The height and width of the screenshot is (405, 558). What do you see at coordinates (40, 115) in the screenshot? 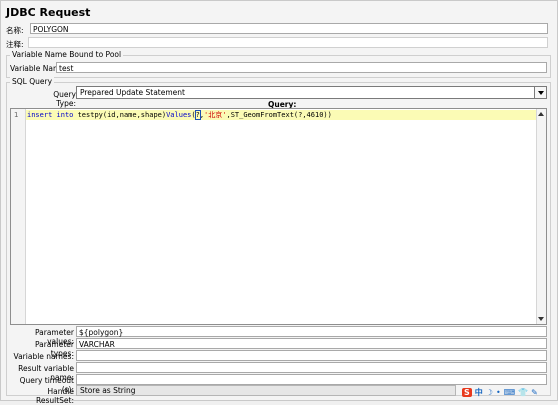
I see `sql-keyword: insert` at bounding box center [40, 115].